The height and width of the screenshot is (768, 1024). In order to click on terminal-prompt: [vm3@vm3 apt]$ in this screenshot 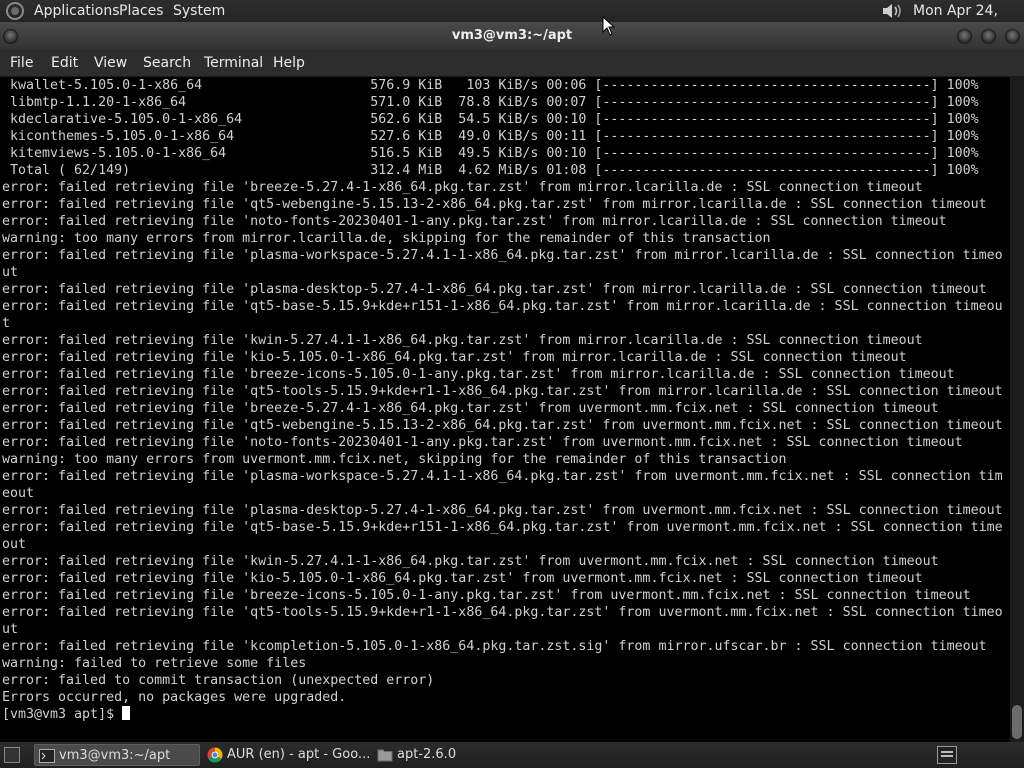, I will do `click(502, 714)`.